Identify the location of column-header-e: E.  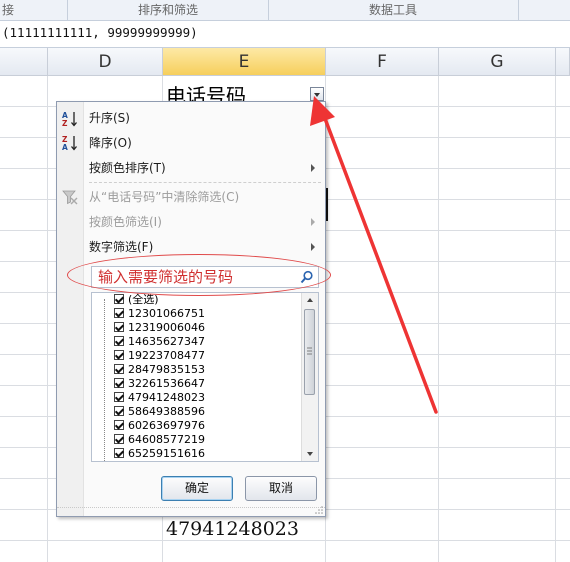
(244, 62).